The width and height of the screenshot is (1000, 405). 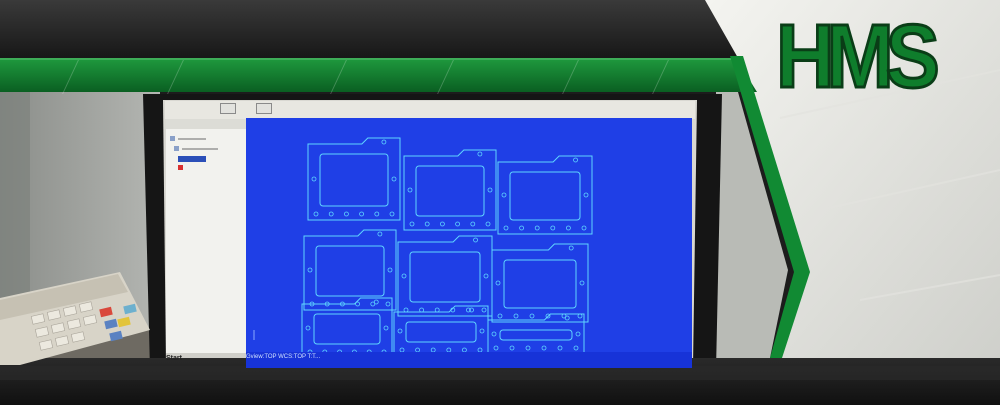 I want to click on hms-logo: HMS, so click(x=863, y=57).